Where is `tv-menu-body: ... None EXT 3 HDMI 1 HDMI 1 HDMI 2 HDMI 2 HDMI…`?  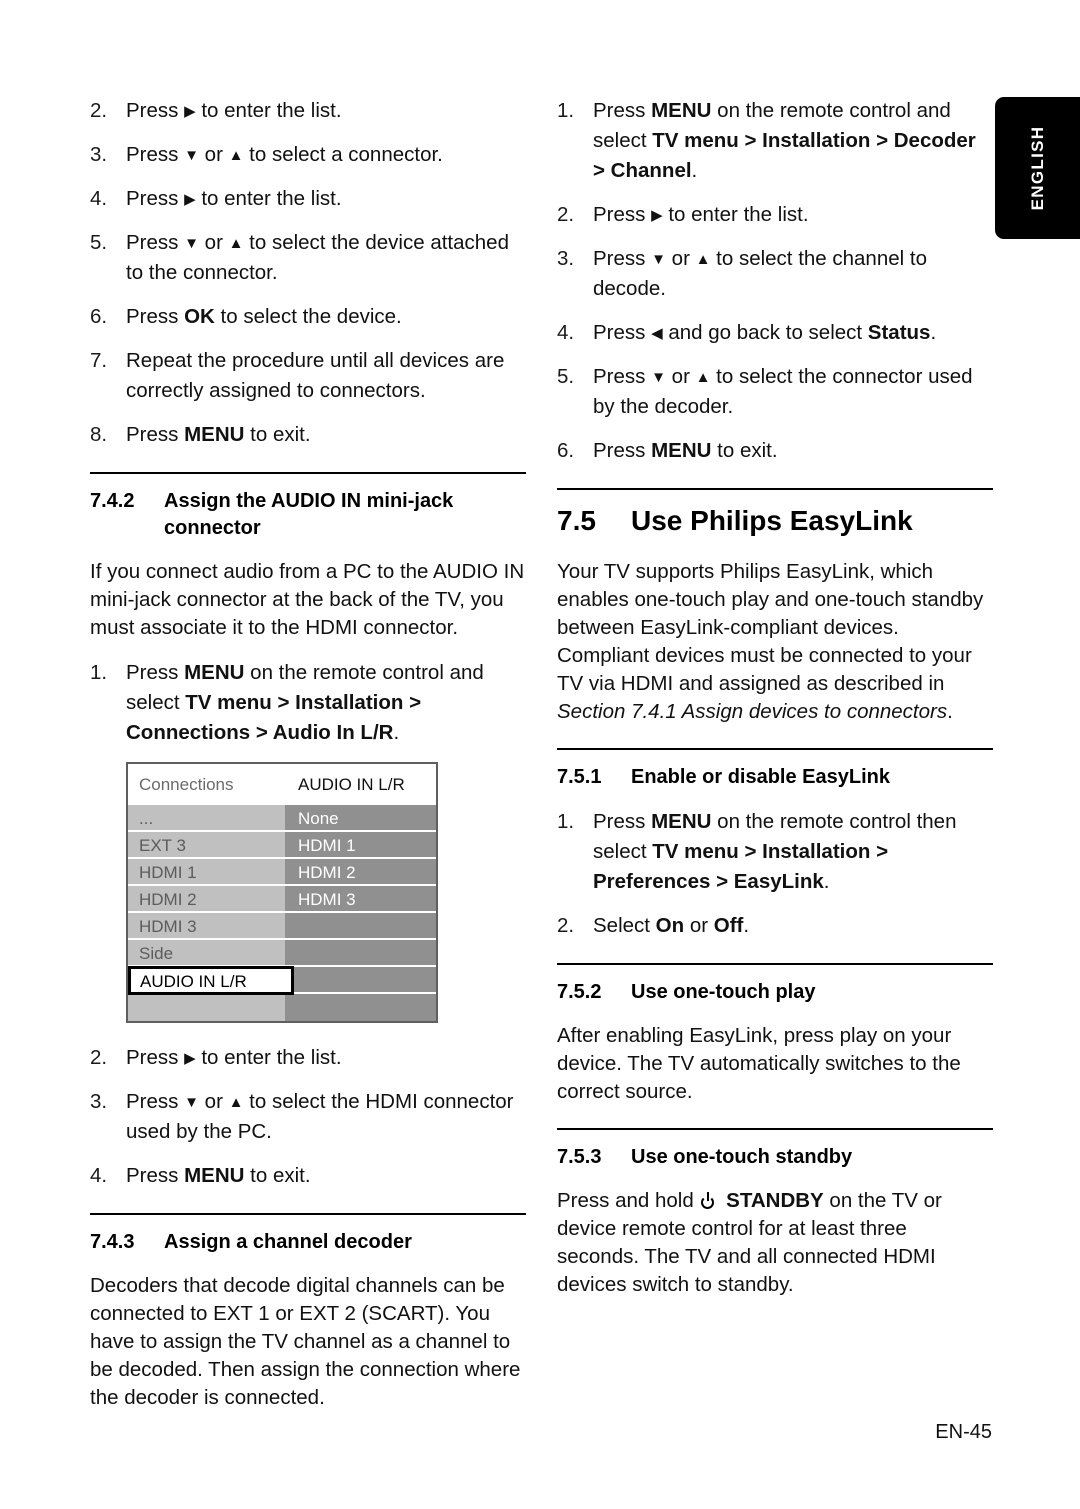 tv-menu-body: ... None EXT 3 HDMI 1 HDMI 1 HDMI 2 HDMI 2 HDMI… is located at coordinates (282, 913).